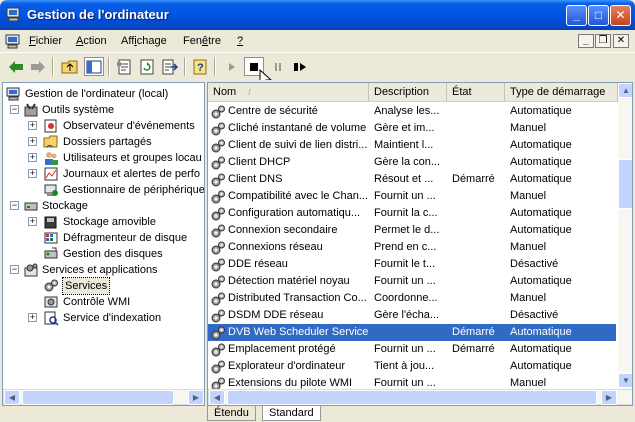 This screenshot has height=422, width=635. What do you see at coordinates (412, 247) in the screenshot?
I see `table-row: Connexions réseau Prend en c... Manuel` at bounding box center [412, 247].